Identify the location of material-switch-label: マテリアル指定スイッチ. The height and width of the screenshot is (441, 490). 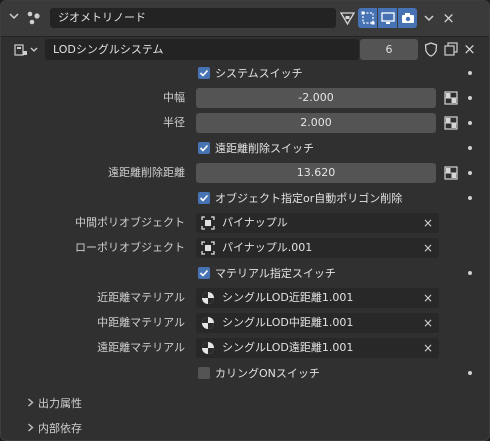
(275, 273).